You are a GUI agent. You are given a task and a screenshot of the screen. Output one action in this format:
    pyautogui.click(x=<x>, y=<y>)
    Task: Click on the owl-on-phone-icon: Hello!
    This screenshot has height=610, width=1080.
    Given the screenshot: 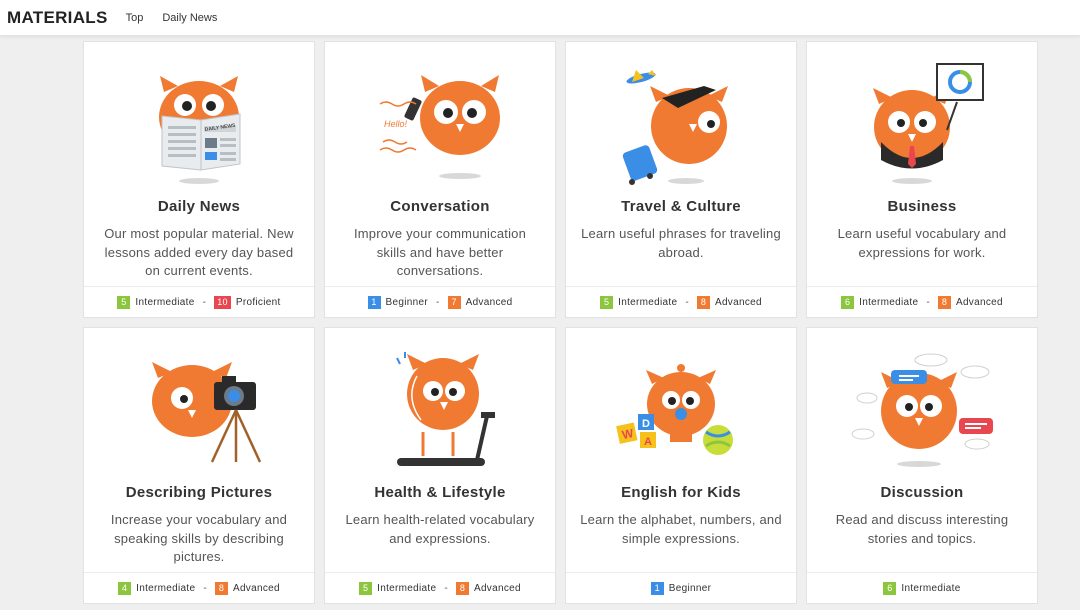 What is the action you would take?
    pyautogui.click(x=440, y=117)
    